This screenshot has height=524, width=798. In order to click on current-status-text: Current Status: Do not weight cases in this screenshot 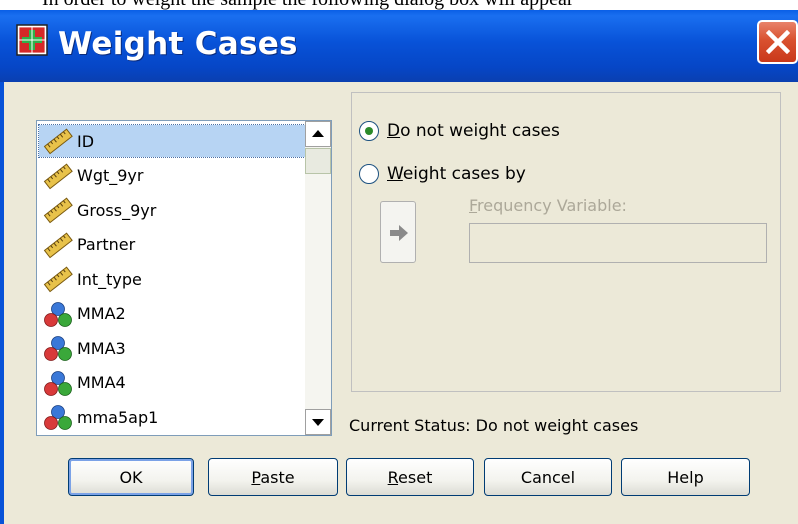, I will do `click(494, 425)`.